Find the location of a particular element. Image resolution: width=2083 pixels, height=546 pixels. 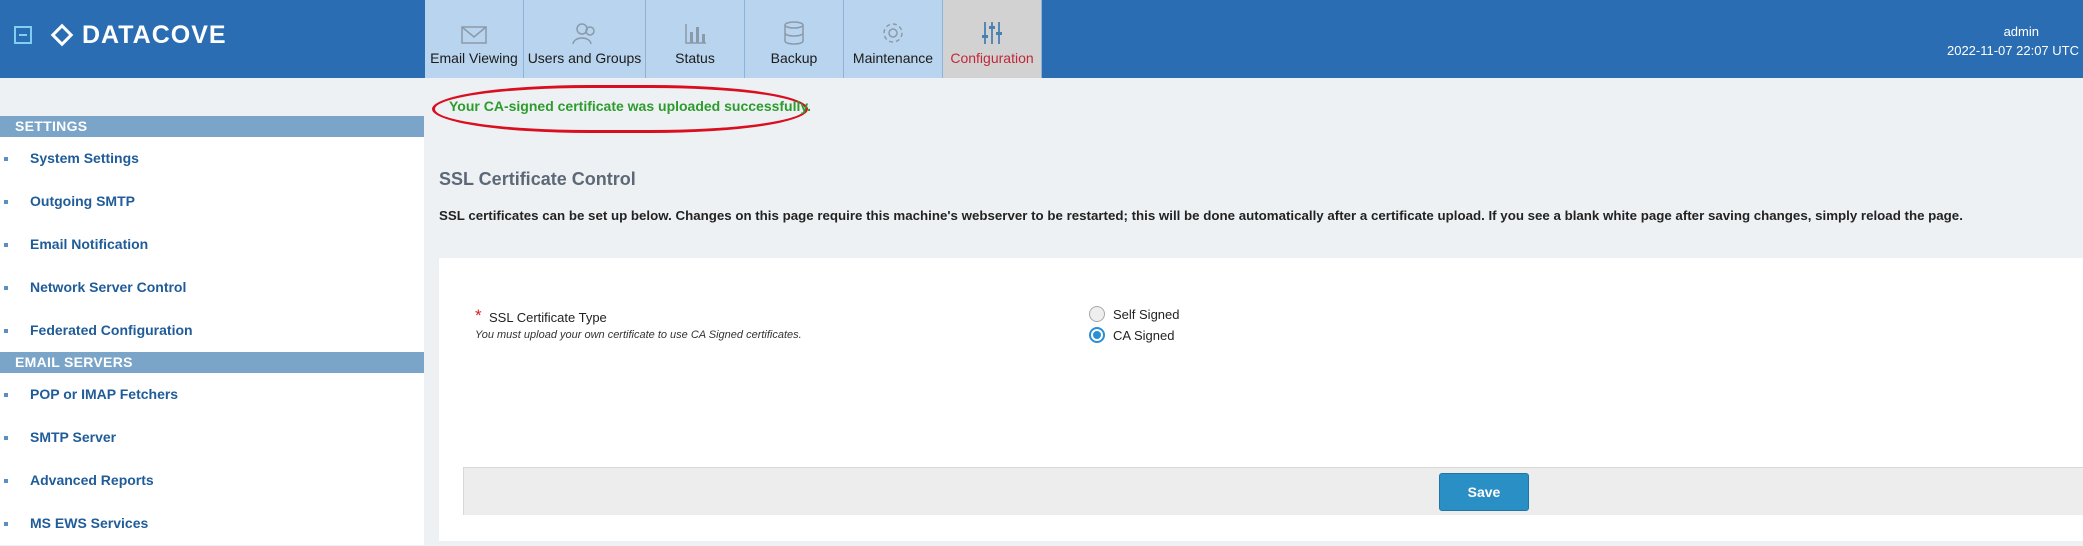

tab-status: Status is located at coordinates (695, 39).